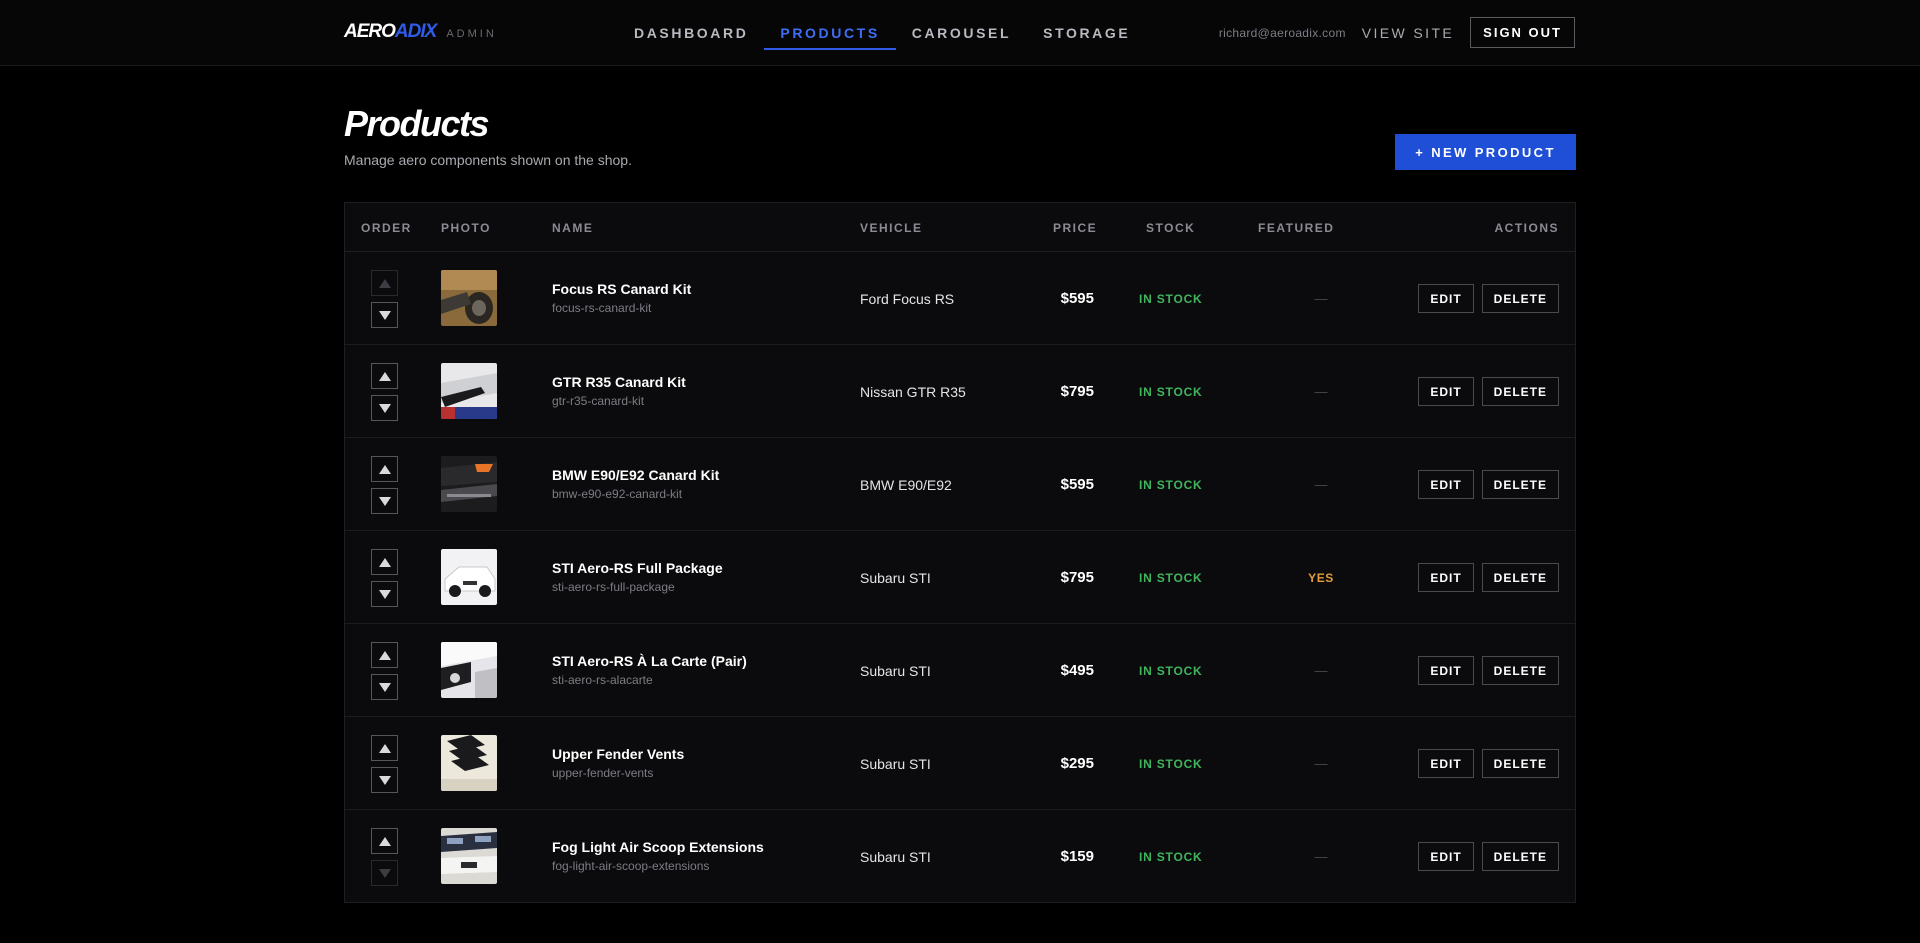 This screenshot has height=943, width=1920. What do you see at coordinates (603, 773) in the screenshot?
I see `product-slug: upper-fender-vents` at bounding box center [603, 773].